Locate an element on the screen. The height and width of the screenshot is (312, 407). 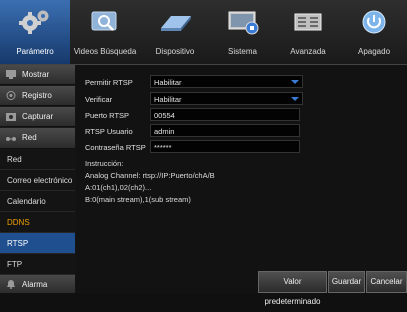
sidebar-item-capturar: Capturar is located at coordinates (37, 117).